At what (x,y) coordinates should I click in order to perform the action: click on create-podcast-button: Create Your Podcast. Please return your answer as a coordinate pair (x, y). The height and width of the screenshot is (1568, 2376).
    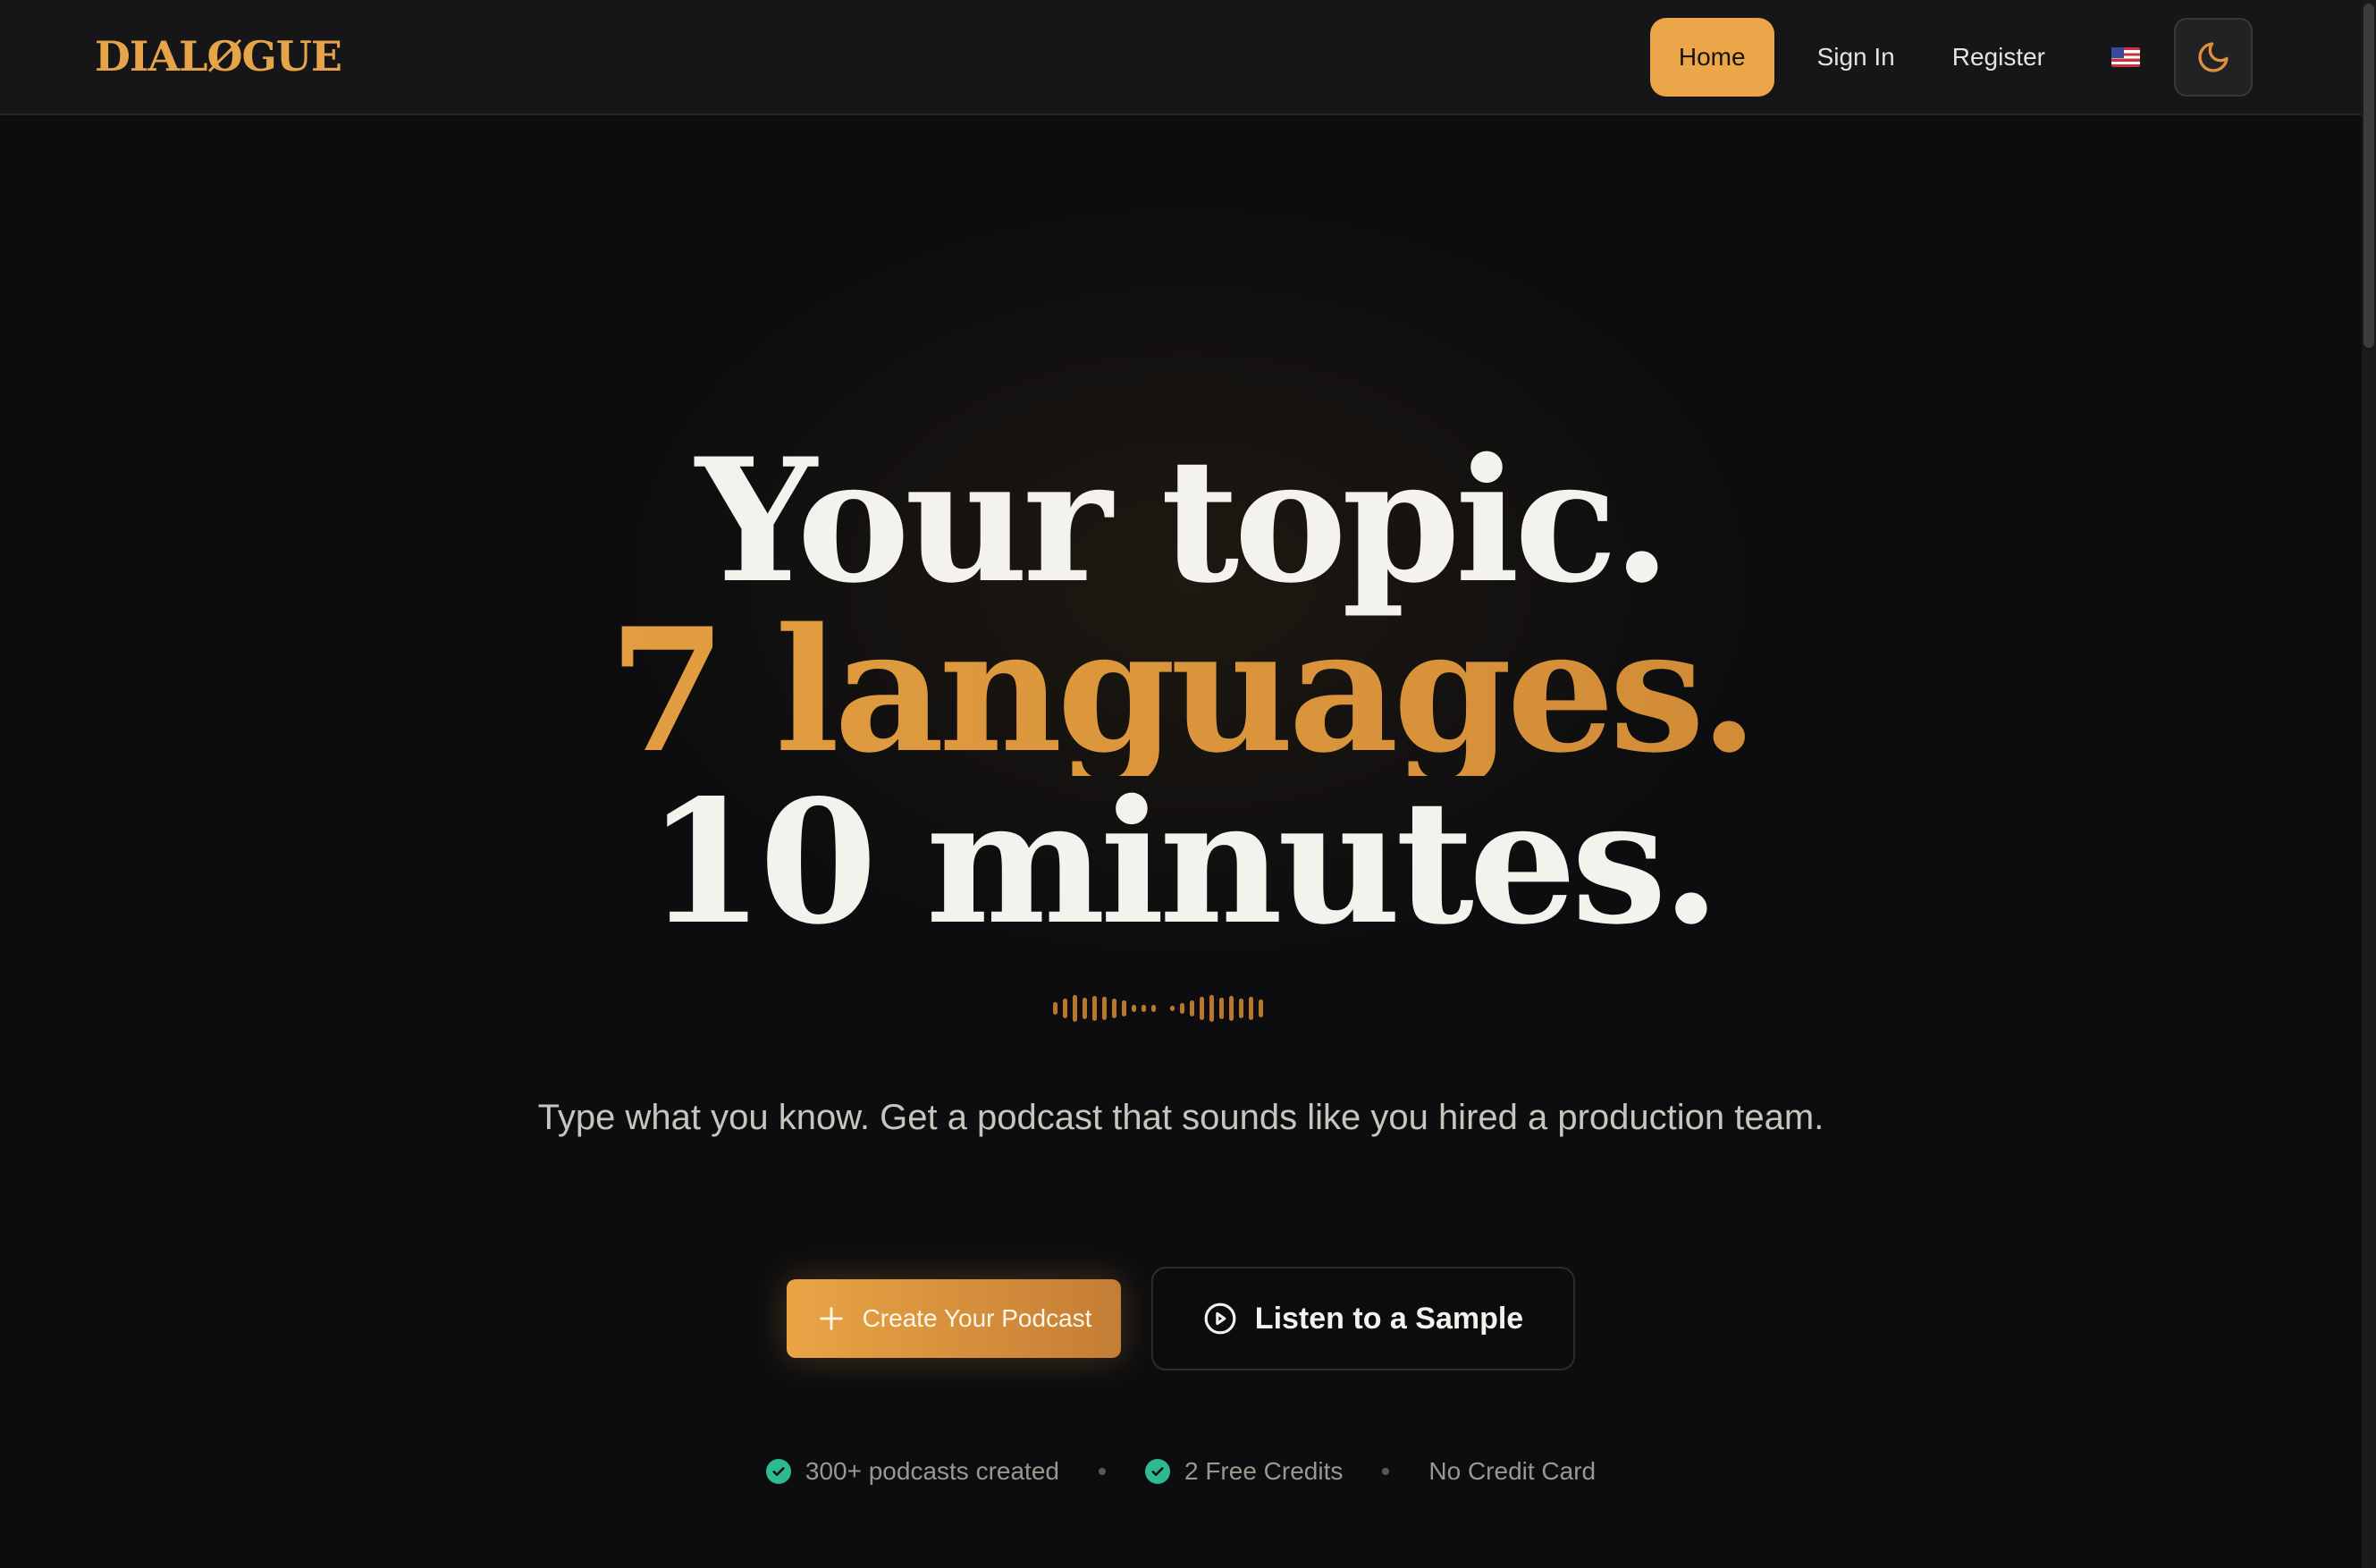
    Looking at the image, I should click on (954, 1318).